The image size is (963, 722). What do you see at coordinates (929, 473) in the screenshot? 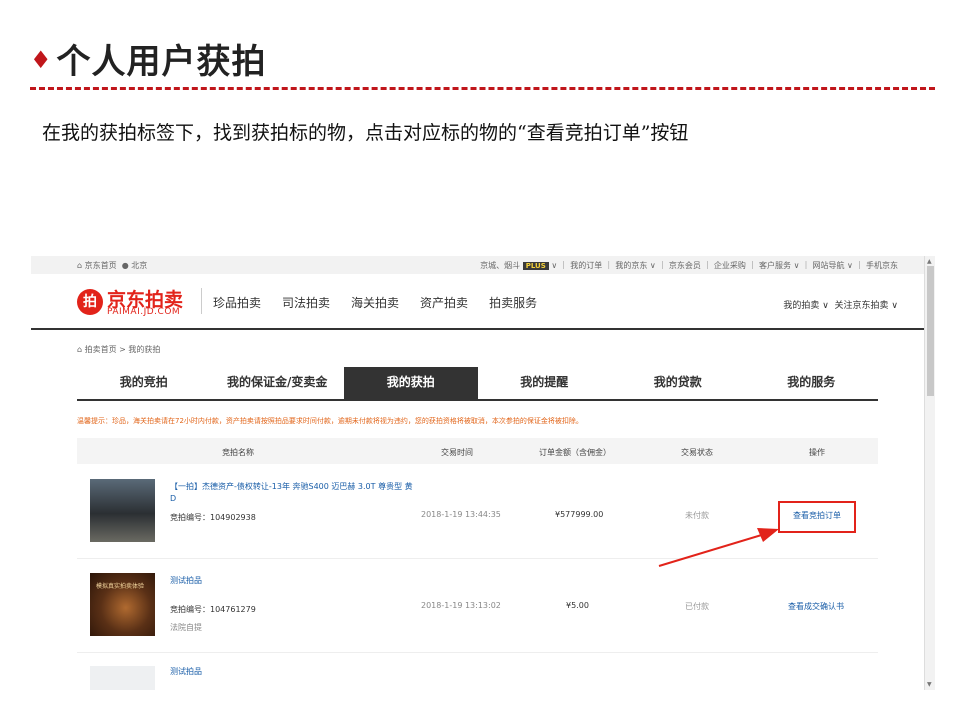
I see `scrollbar: ▲ ▼` at bounding box center [929, 473].